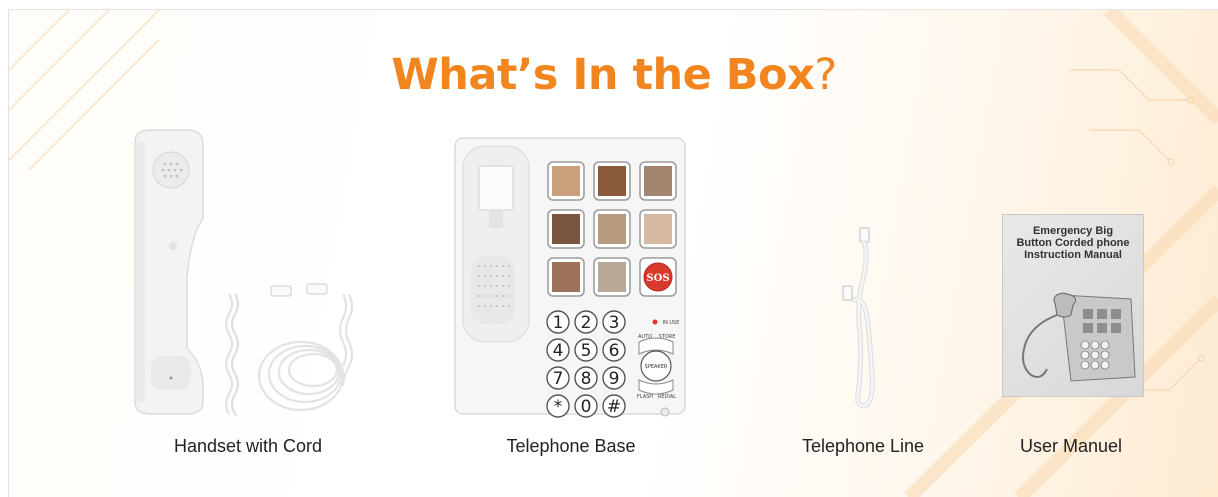 Image resolution: width=1218 pixels, height=497 pixels. What do you see at coordinates (858, 318) in the screenshot?
I see `telephone-line-image` at bounding box center [858, 318].